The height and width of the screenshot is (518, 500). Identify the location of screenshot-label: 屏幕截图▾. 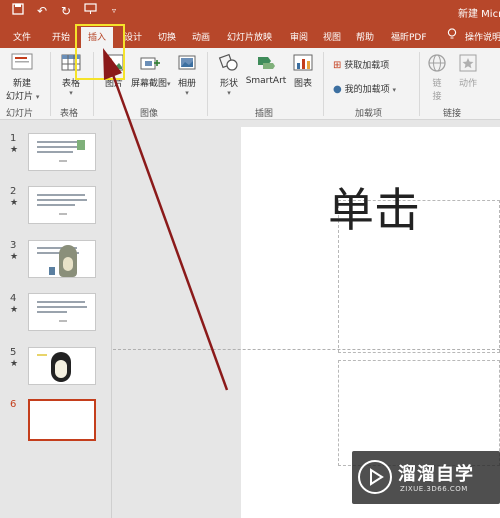
(151, 84).